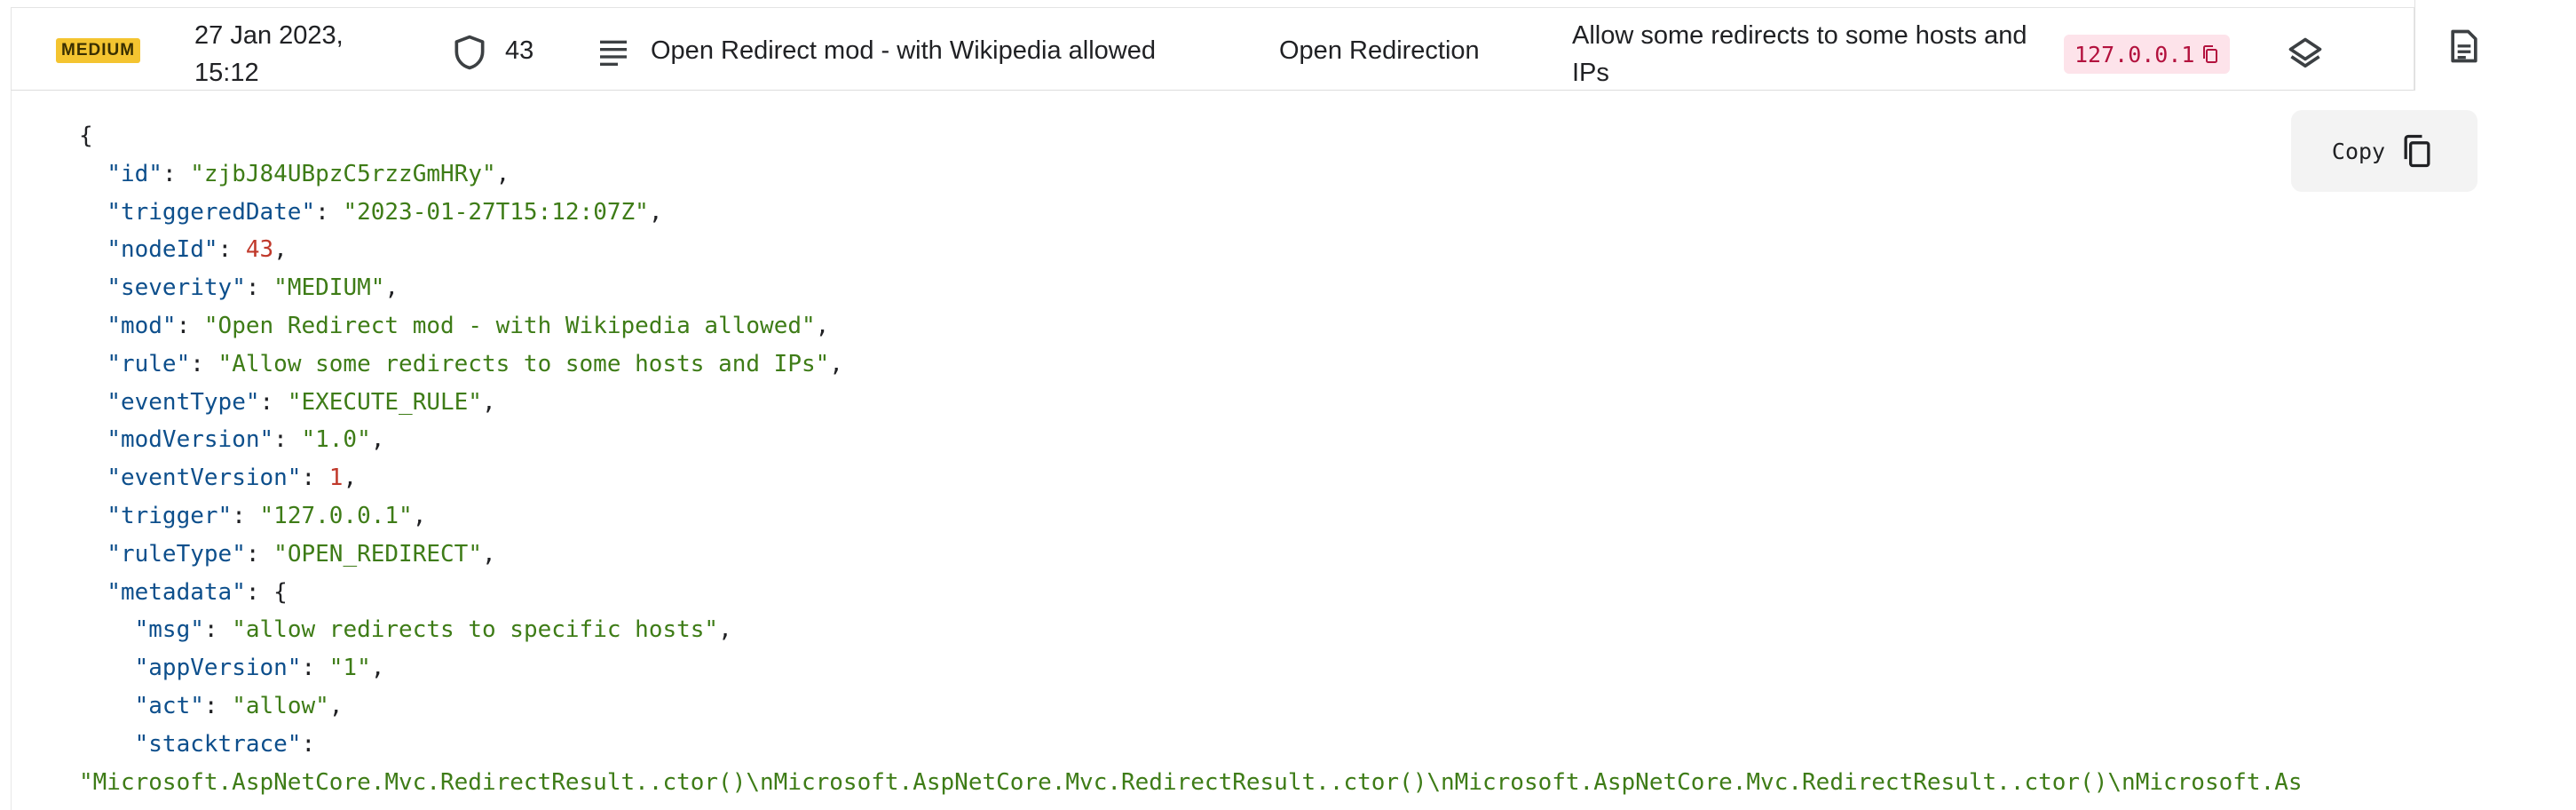  What do you see at coordinates (218, 744) in the screenshot?
I see `json-key: "stacktrace"` at bounding box center [218, 744].